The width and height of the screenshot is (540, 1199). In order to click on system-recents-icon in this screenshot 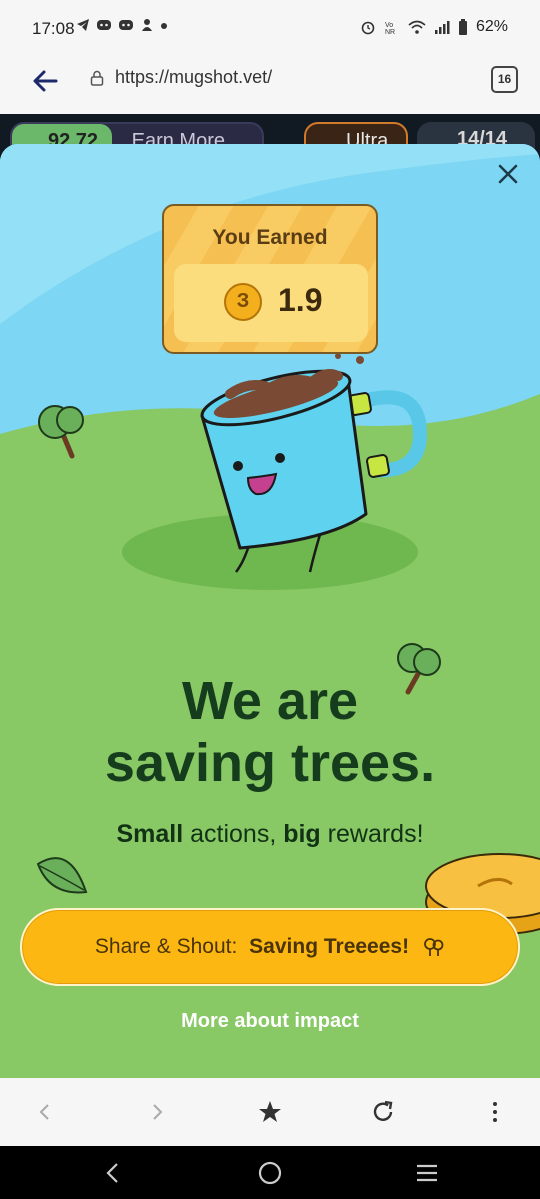, I will do `click(427, 1173)`.